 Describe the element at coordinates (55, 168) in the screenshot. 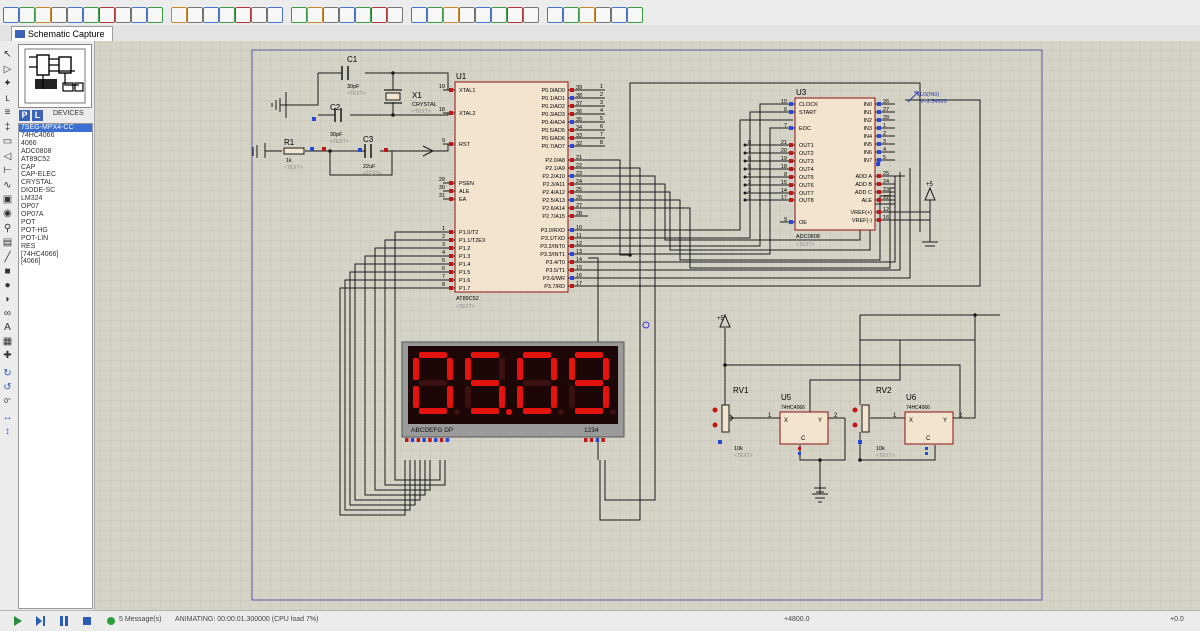

I see `device-list-item: CAP` at that location.